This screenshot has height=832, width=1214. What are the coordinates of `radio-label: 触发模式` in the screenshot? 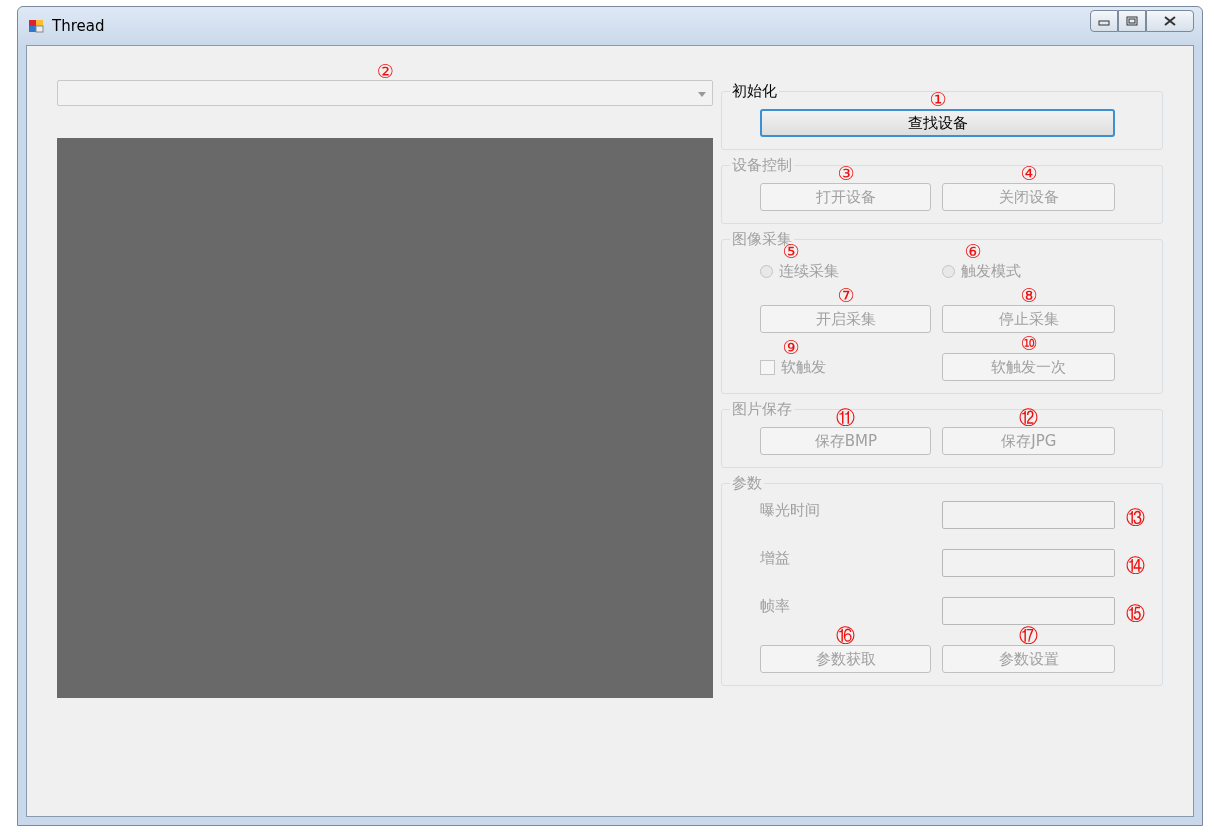 It's located at (991, 271).